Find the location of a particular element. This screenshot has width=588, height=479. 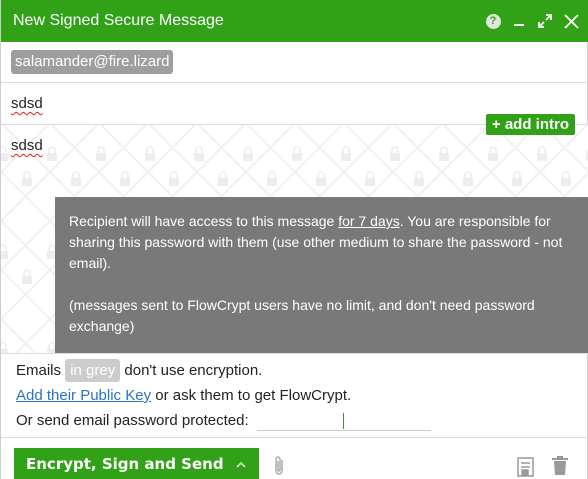

password-label: Or send email password protected: is located at coordinates (132, 420).